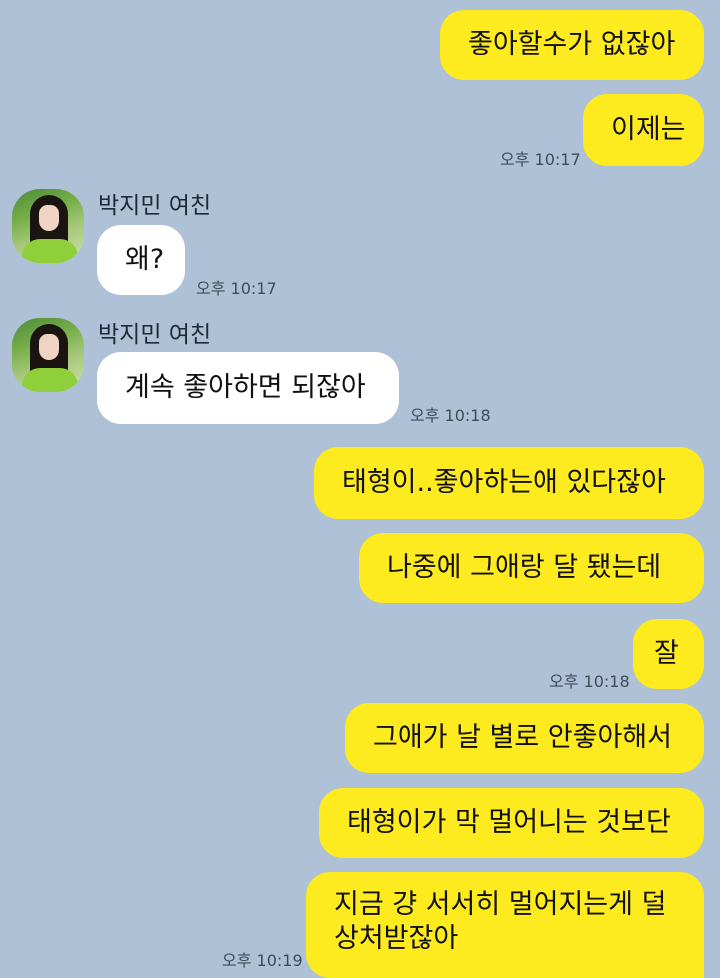 Image resolution: width=720 pixels, height=978 pixels. Describe the element at coordinates (524, 567) in the screenshot. I see `message-text: 나중에 그애랑 달 됐는데` at that location.